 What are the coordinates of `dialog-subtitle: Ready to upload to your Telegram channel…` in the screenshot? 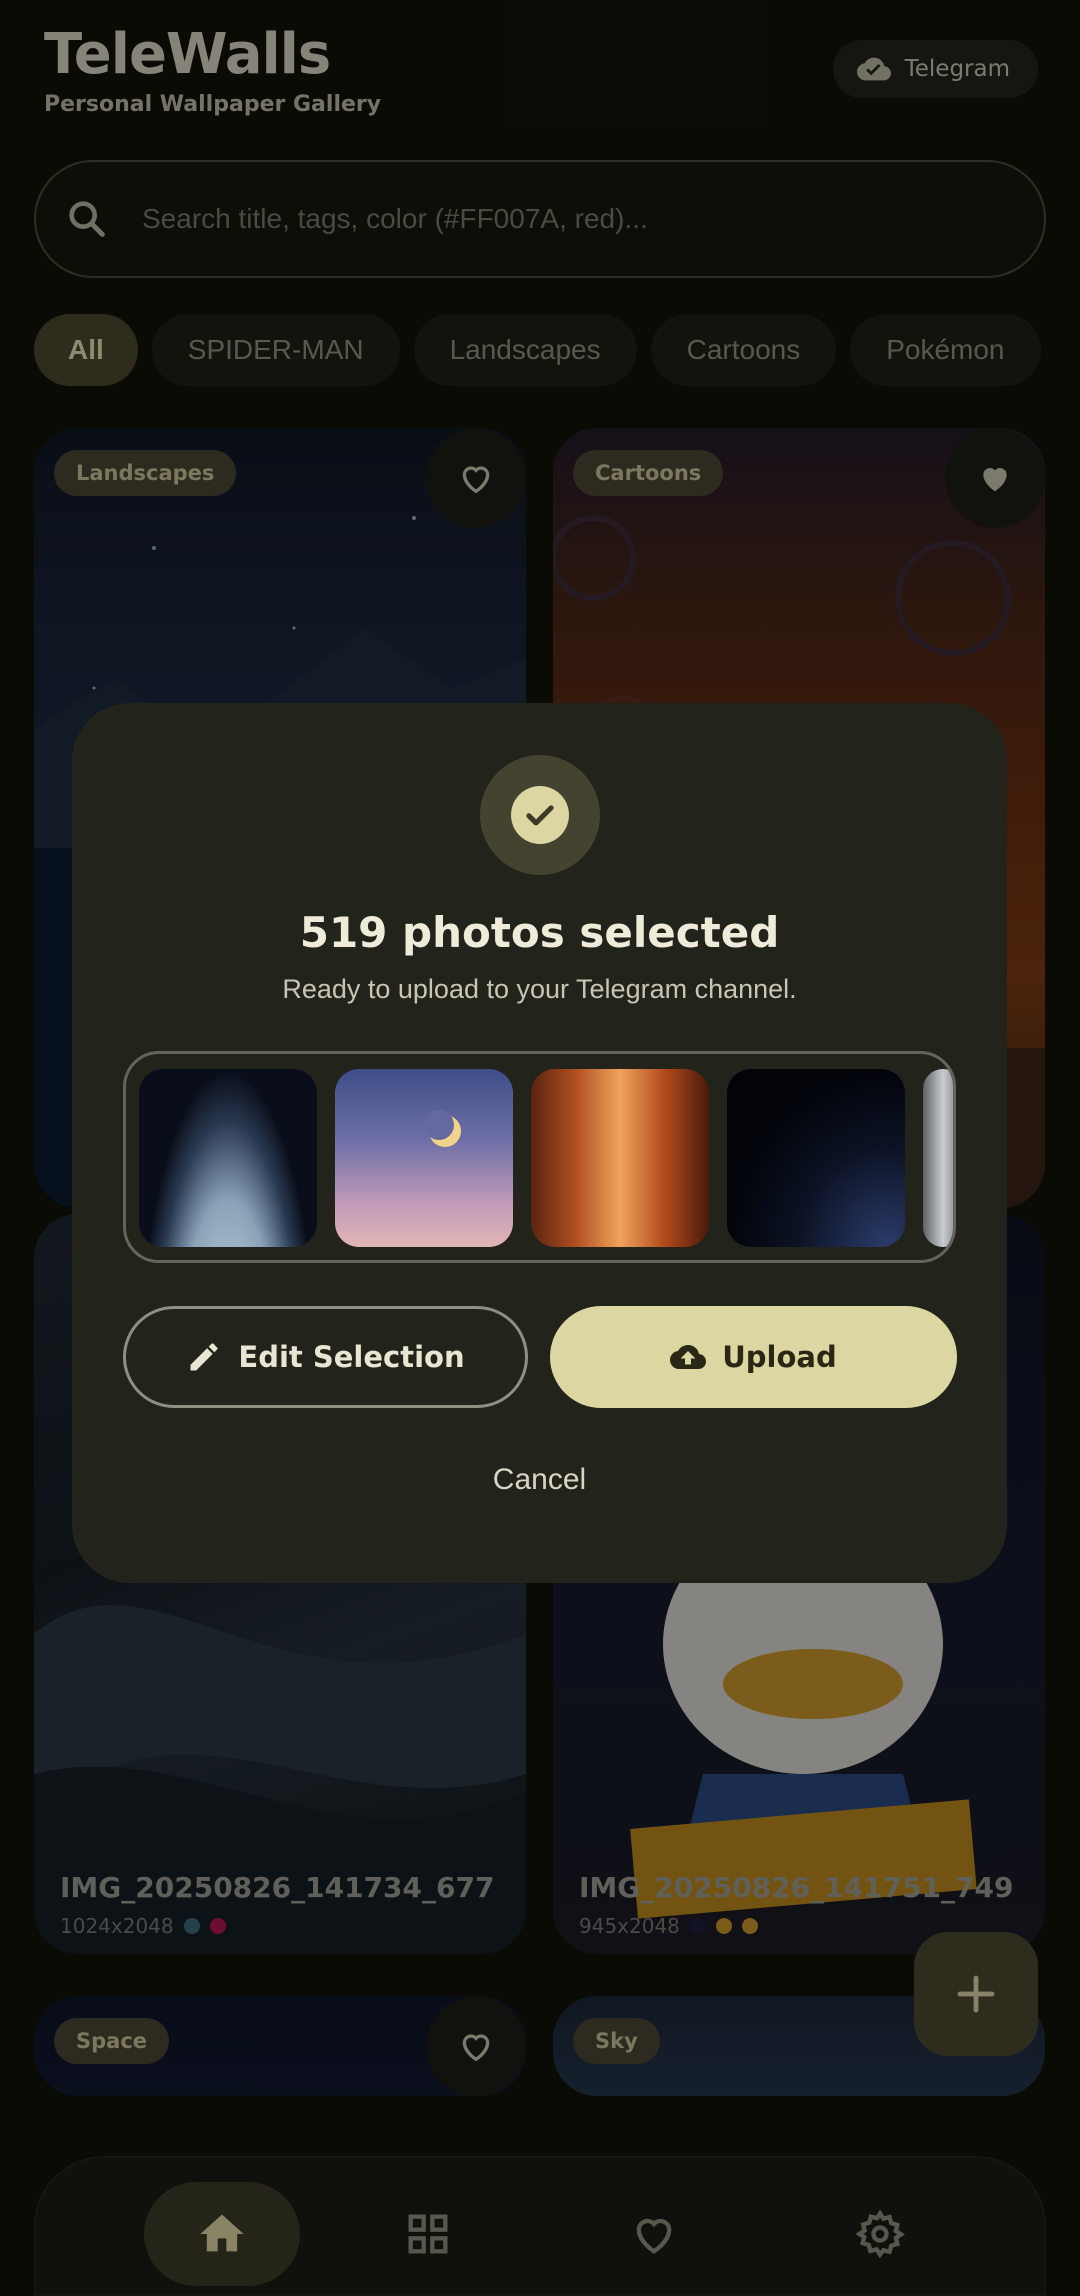 It's located at (539, 989).